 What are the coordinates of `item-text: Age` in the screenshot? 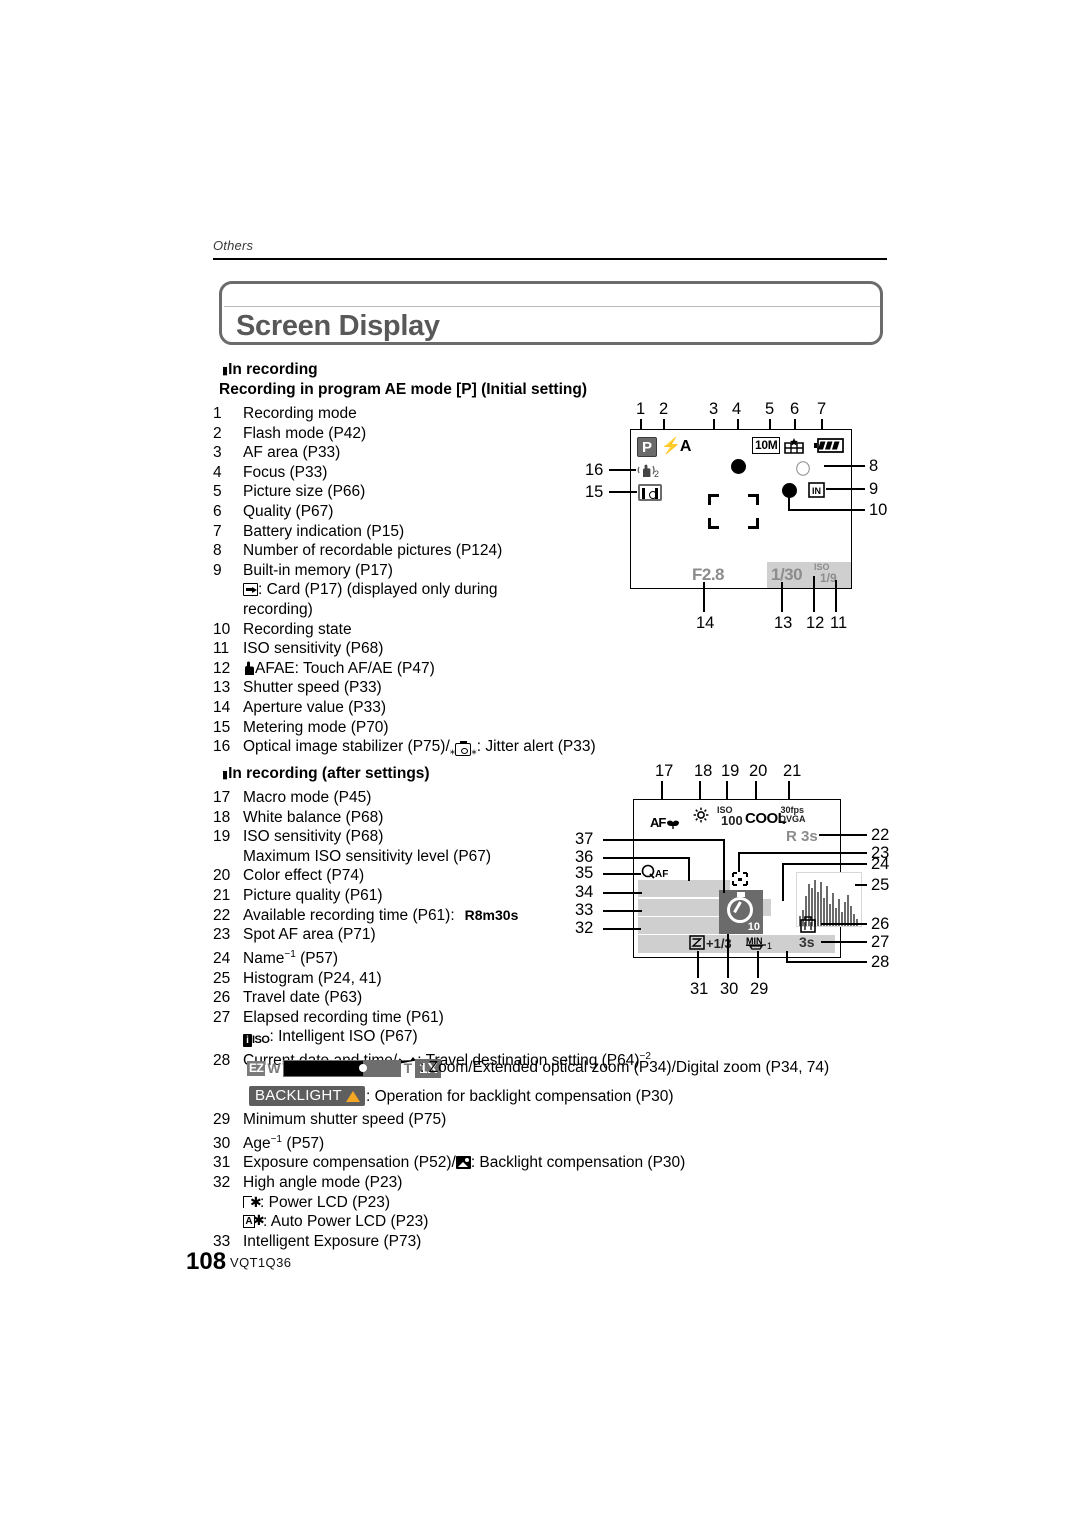 It's located at (257, 1143).